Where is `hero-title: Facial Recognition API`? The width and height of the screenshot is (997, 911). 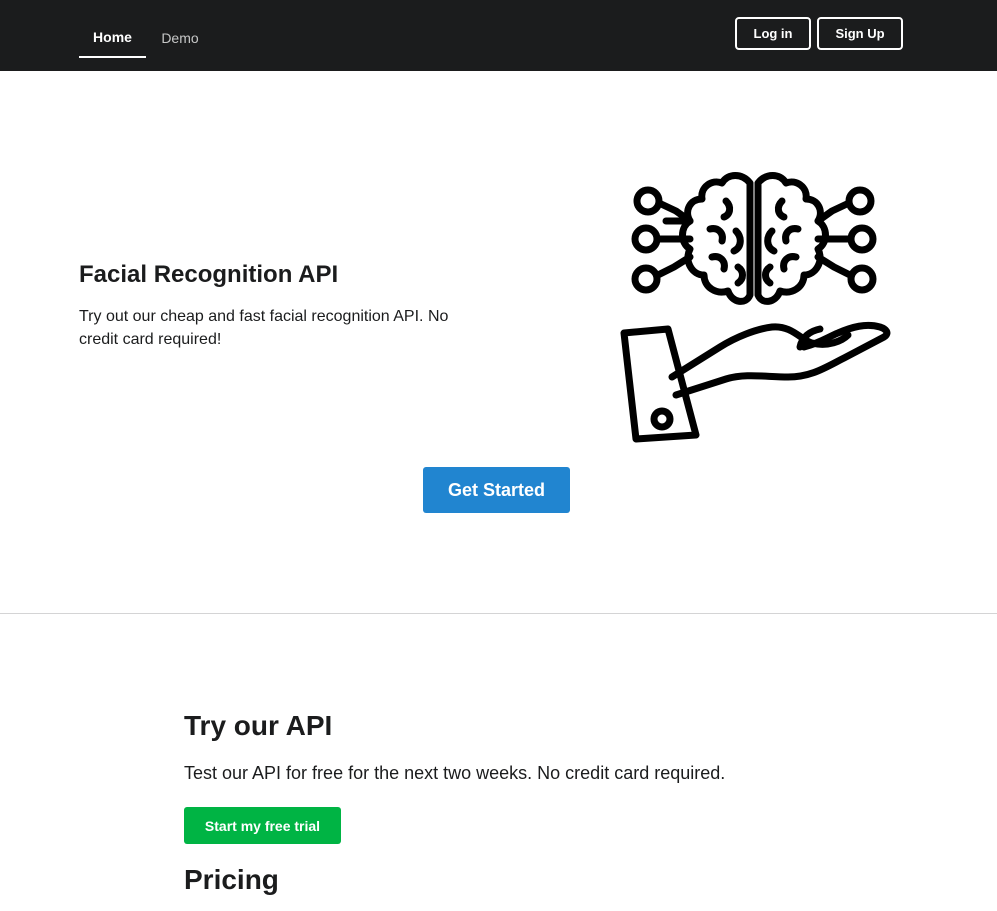
hero-title: Facial Recognition API is located at coordinates (209, 274).